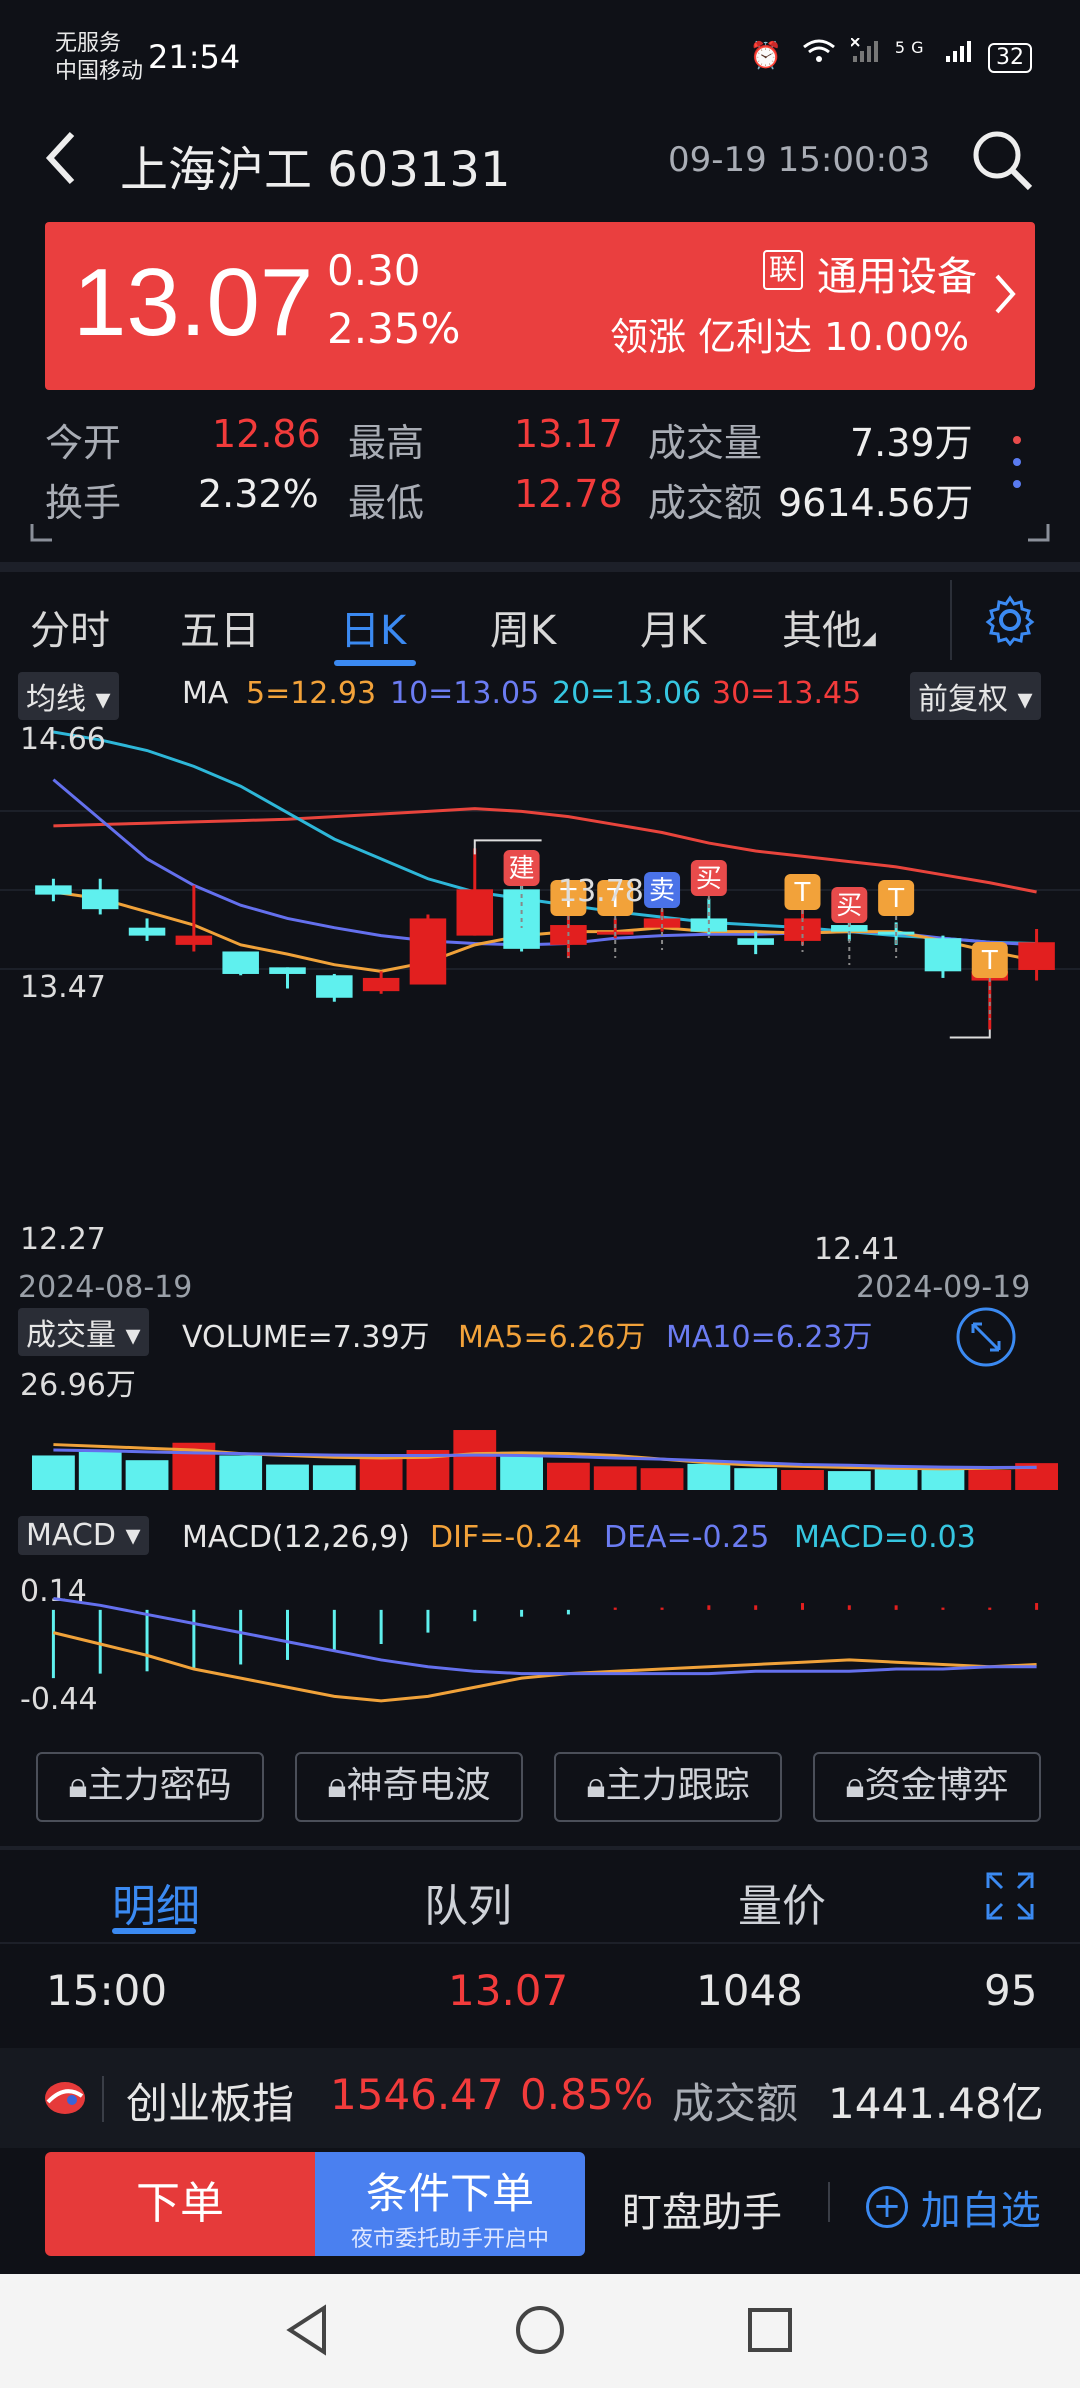 The height and width of the screenshot is (2388, 1080). What do you see at coordinates (63, 1239) in the screenshot?
I see `y-axis-low: 12.27` at bounding box center [63, 1239].